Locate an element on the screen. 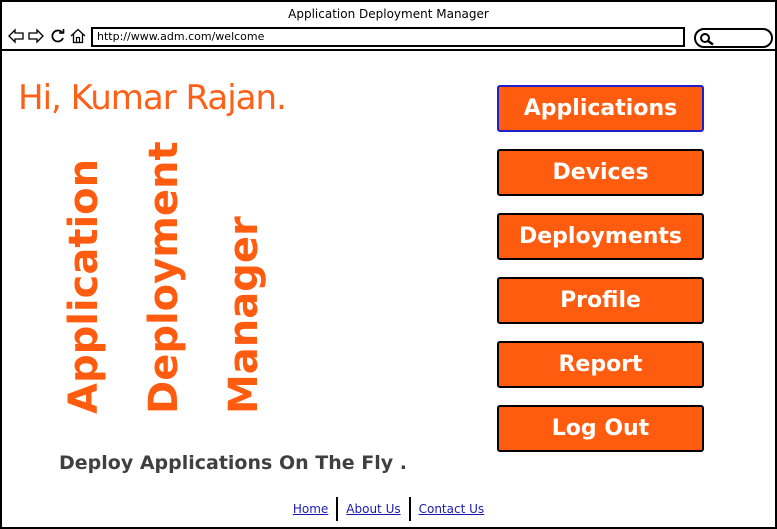 This screenshot has height=529, width=777. vertical-title-word-manager: Manager is located at coordinates (244, 315).